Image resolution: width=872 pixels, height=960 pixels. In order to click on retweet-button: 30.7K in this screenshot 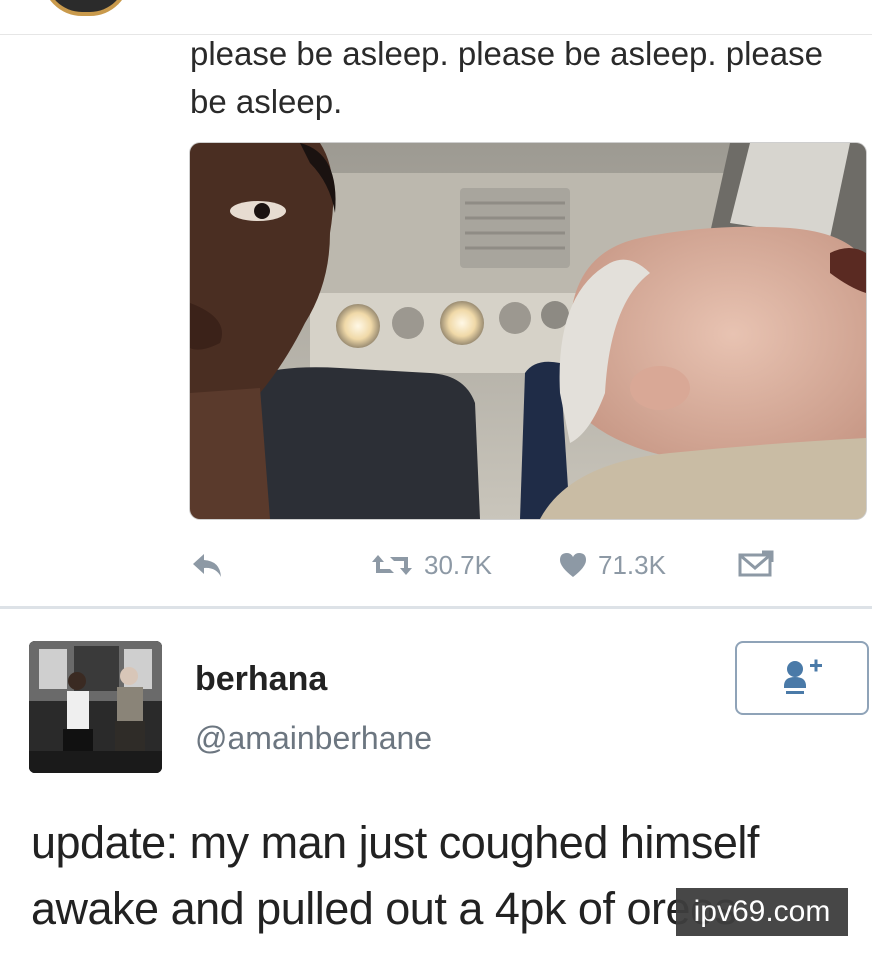, I will do `click(431, 565)`.